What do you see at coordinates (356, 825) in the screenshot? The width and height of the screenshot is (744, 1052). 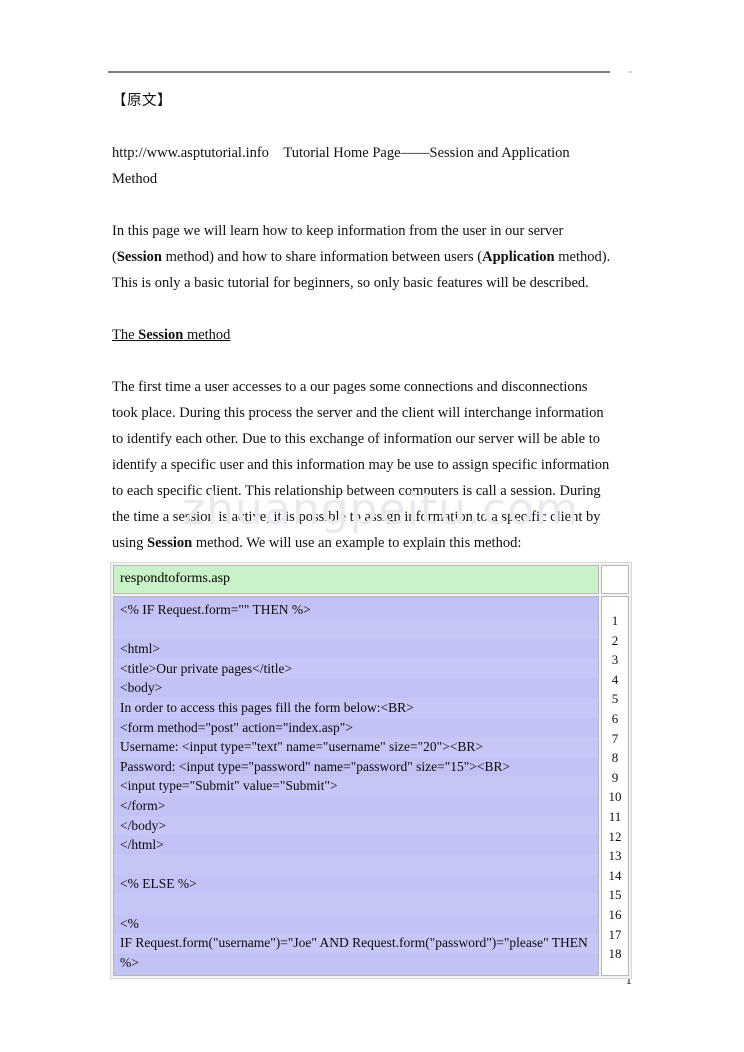 I see `code-line: </body>` at bounding box center [356, 825].